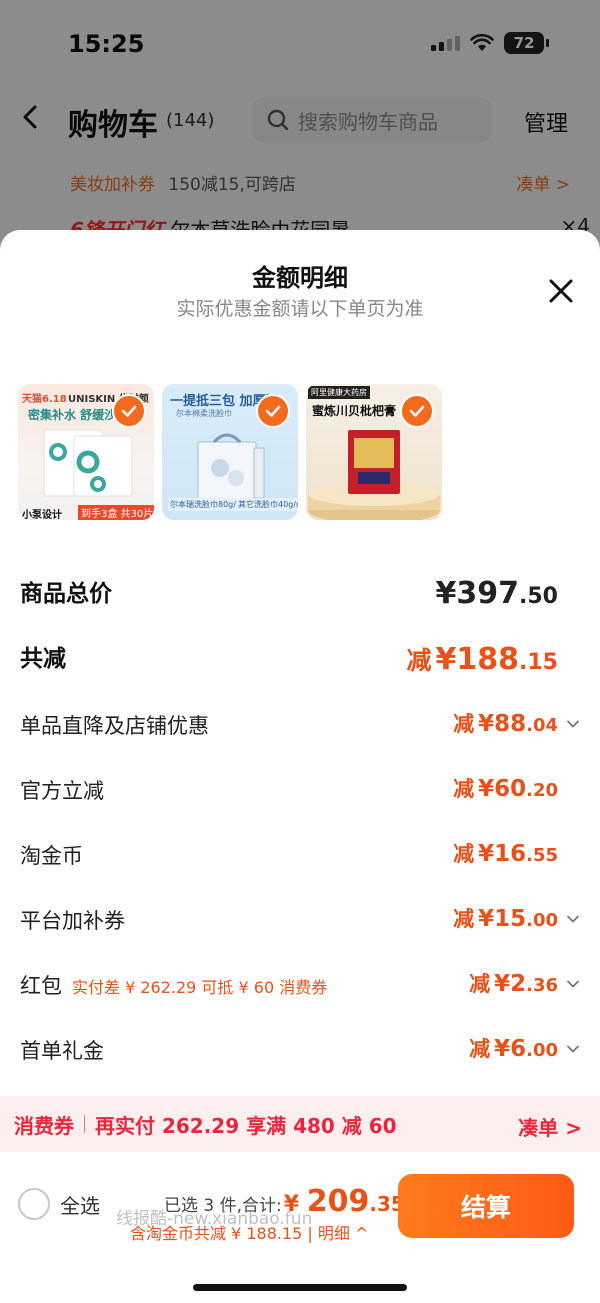  I want to click on detail-value: 减 ¥16.55, so click(505, 853).